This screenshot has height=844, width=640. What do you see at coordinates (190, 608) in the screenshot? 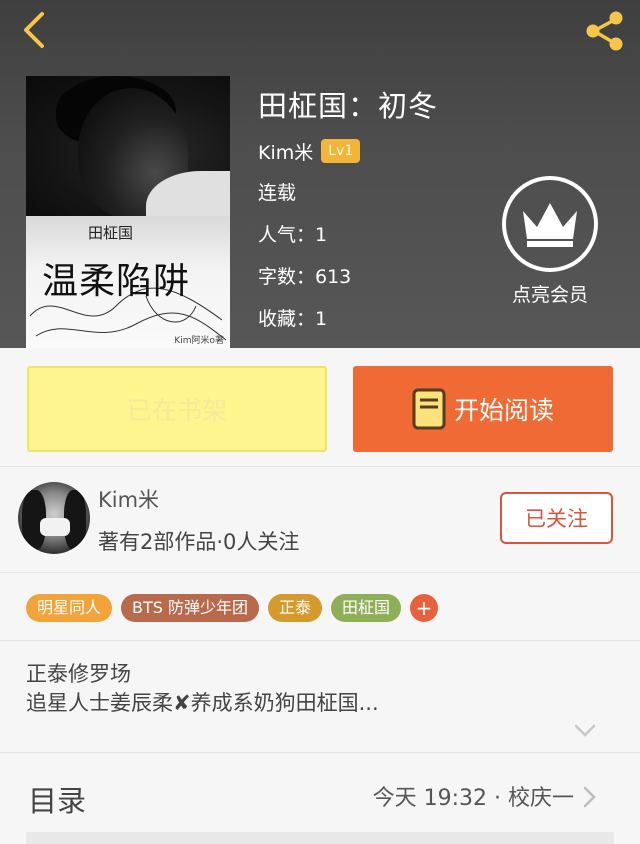
I see `tag-item: BTS 防弹少年团` at bounding box center [190, 608].